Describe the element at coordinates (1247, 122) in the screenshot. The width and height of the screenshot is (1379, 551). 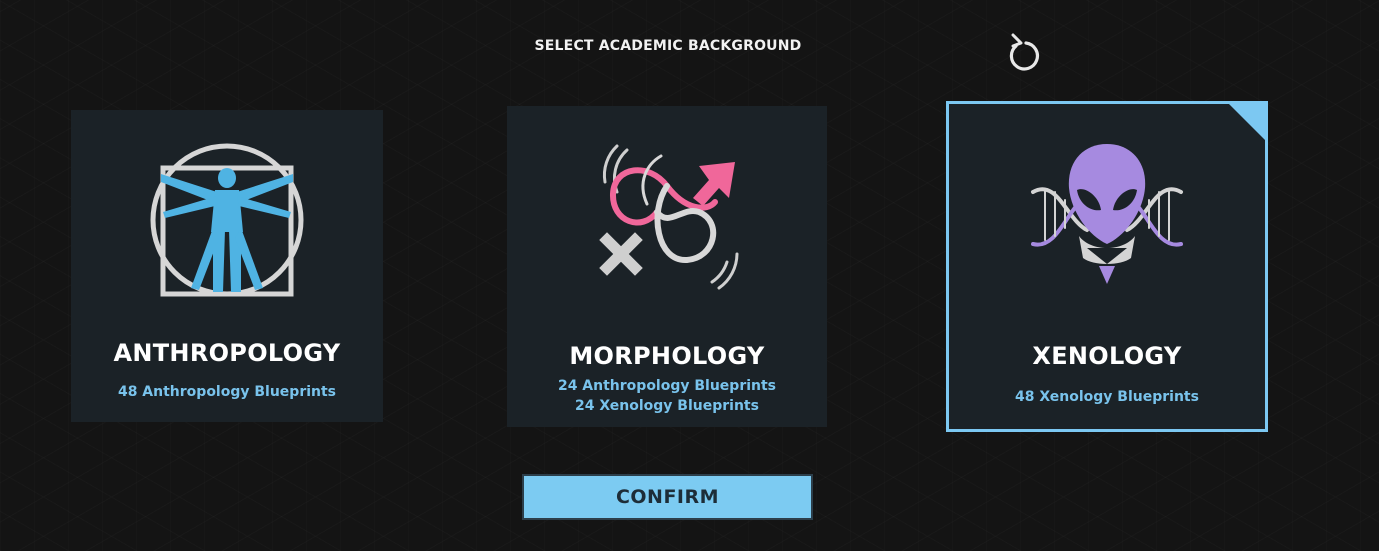
I see `selected-corner-marker` at that location.